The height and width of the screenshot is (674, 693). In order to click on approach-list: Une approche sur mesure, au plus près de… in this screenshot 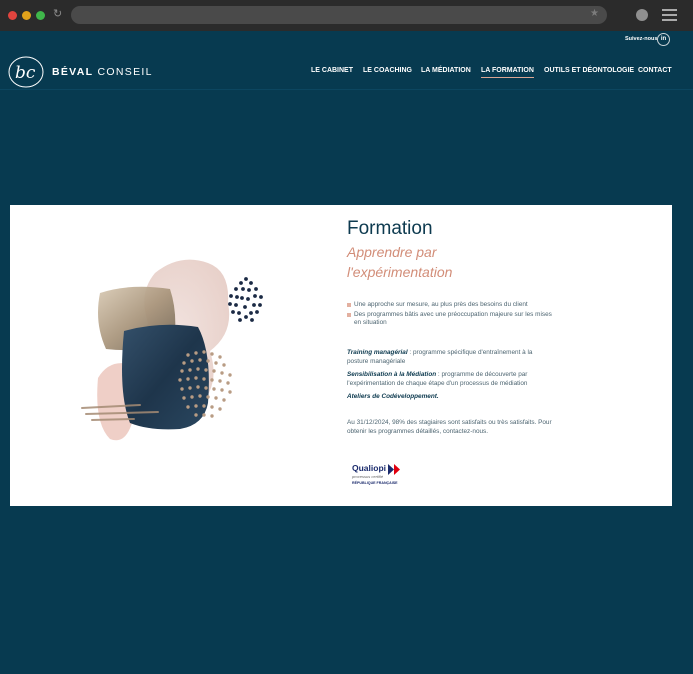, I will do `click(449, 315)`.